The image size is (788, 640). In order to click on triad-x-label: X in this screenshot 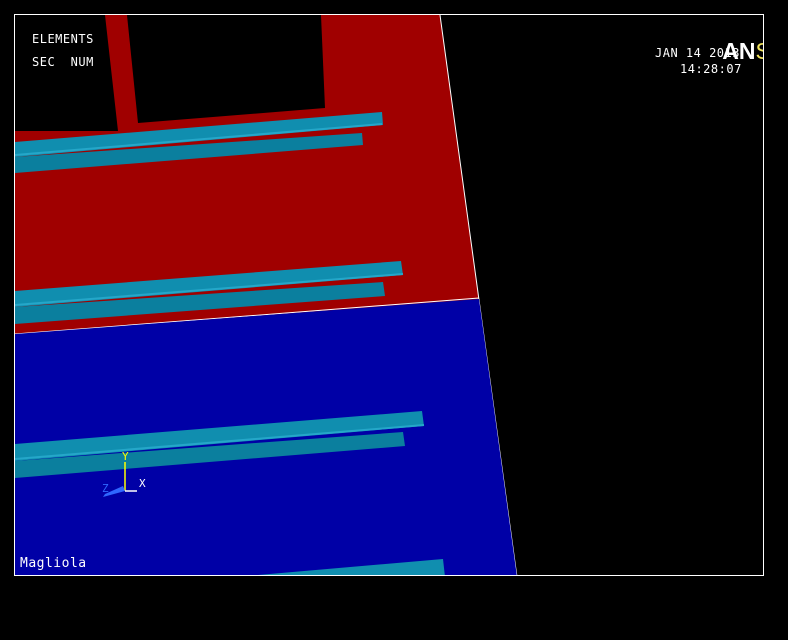, I will do `click(143, 483)`.